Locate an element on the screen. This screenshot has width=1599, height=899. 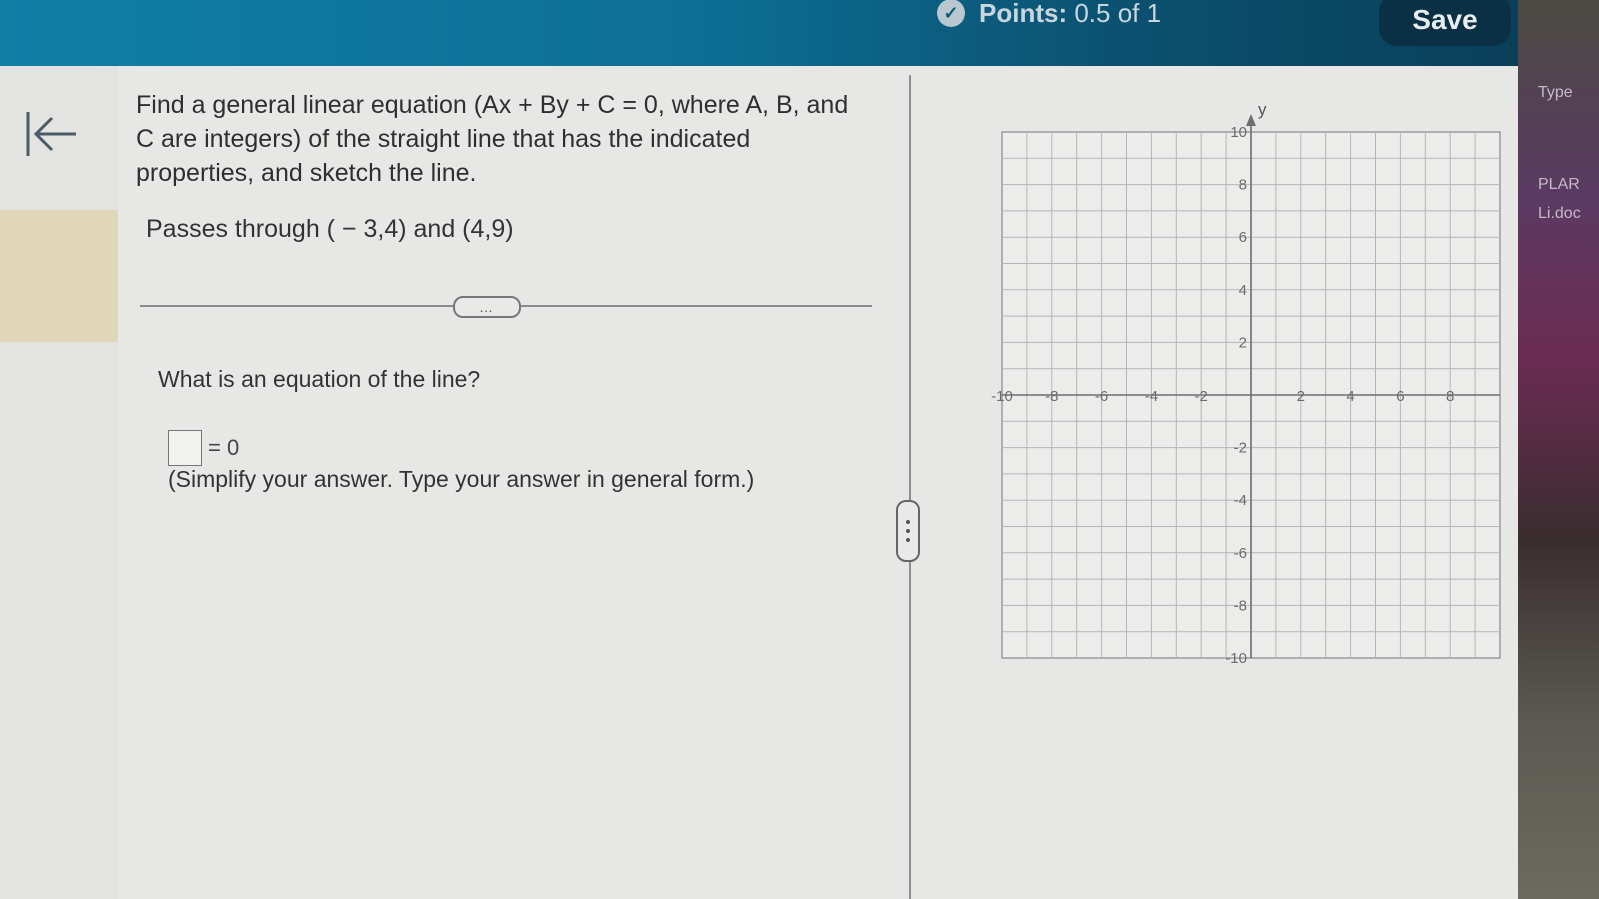
side-item-doc: Li.doc is located at coordinates (1559, 214).